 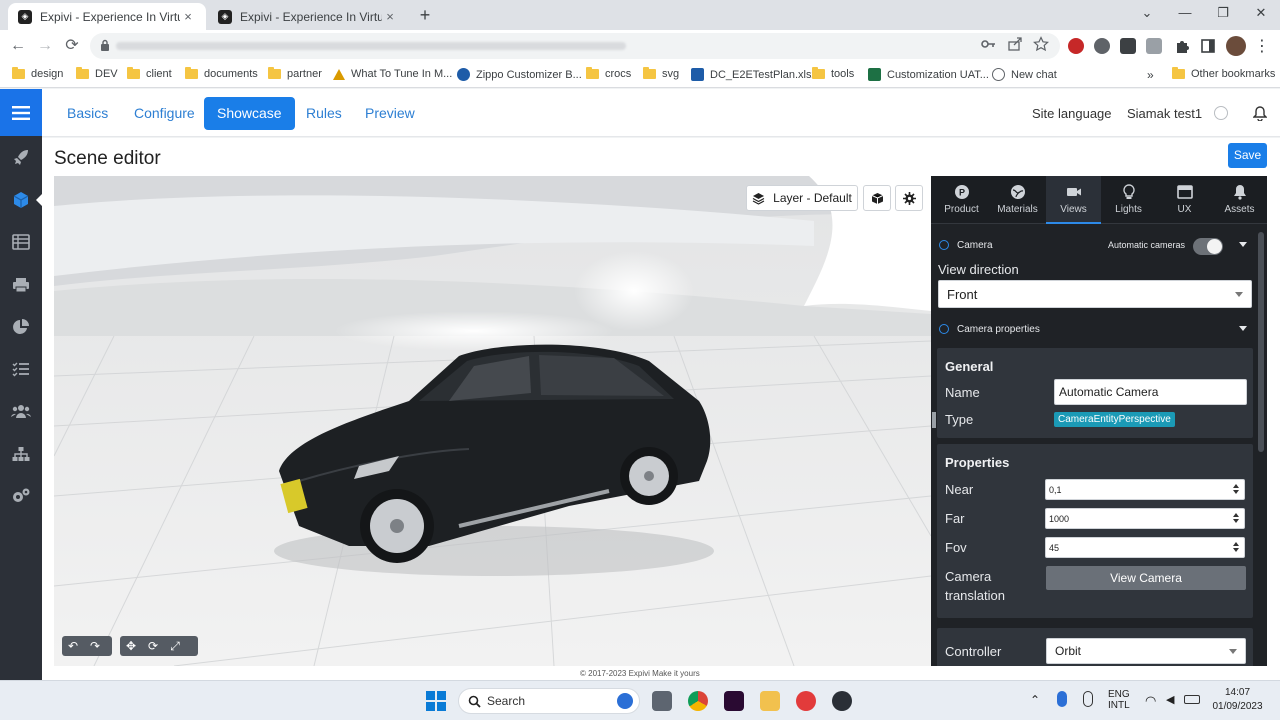 I want to click on panel-scrollbar, so click(x=1261, y=342).